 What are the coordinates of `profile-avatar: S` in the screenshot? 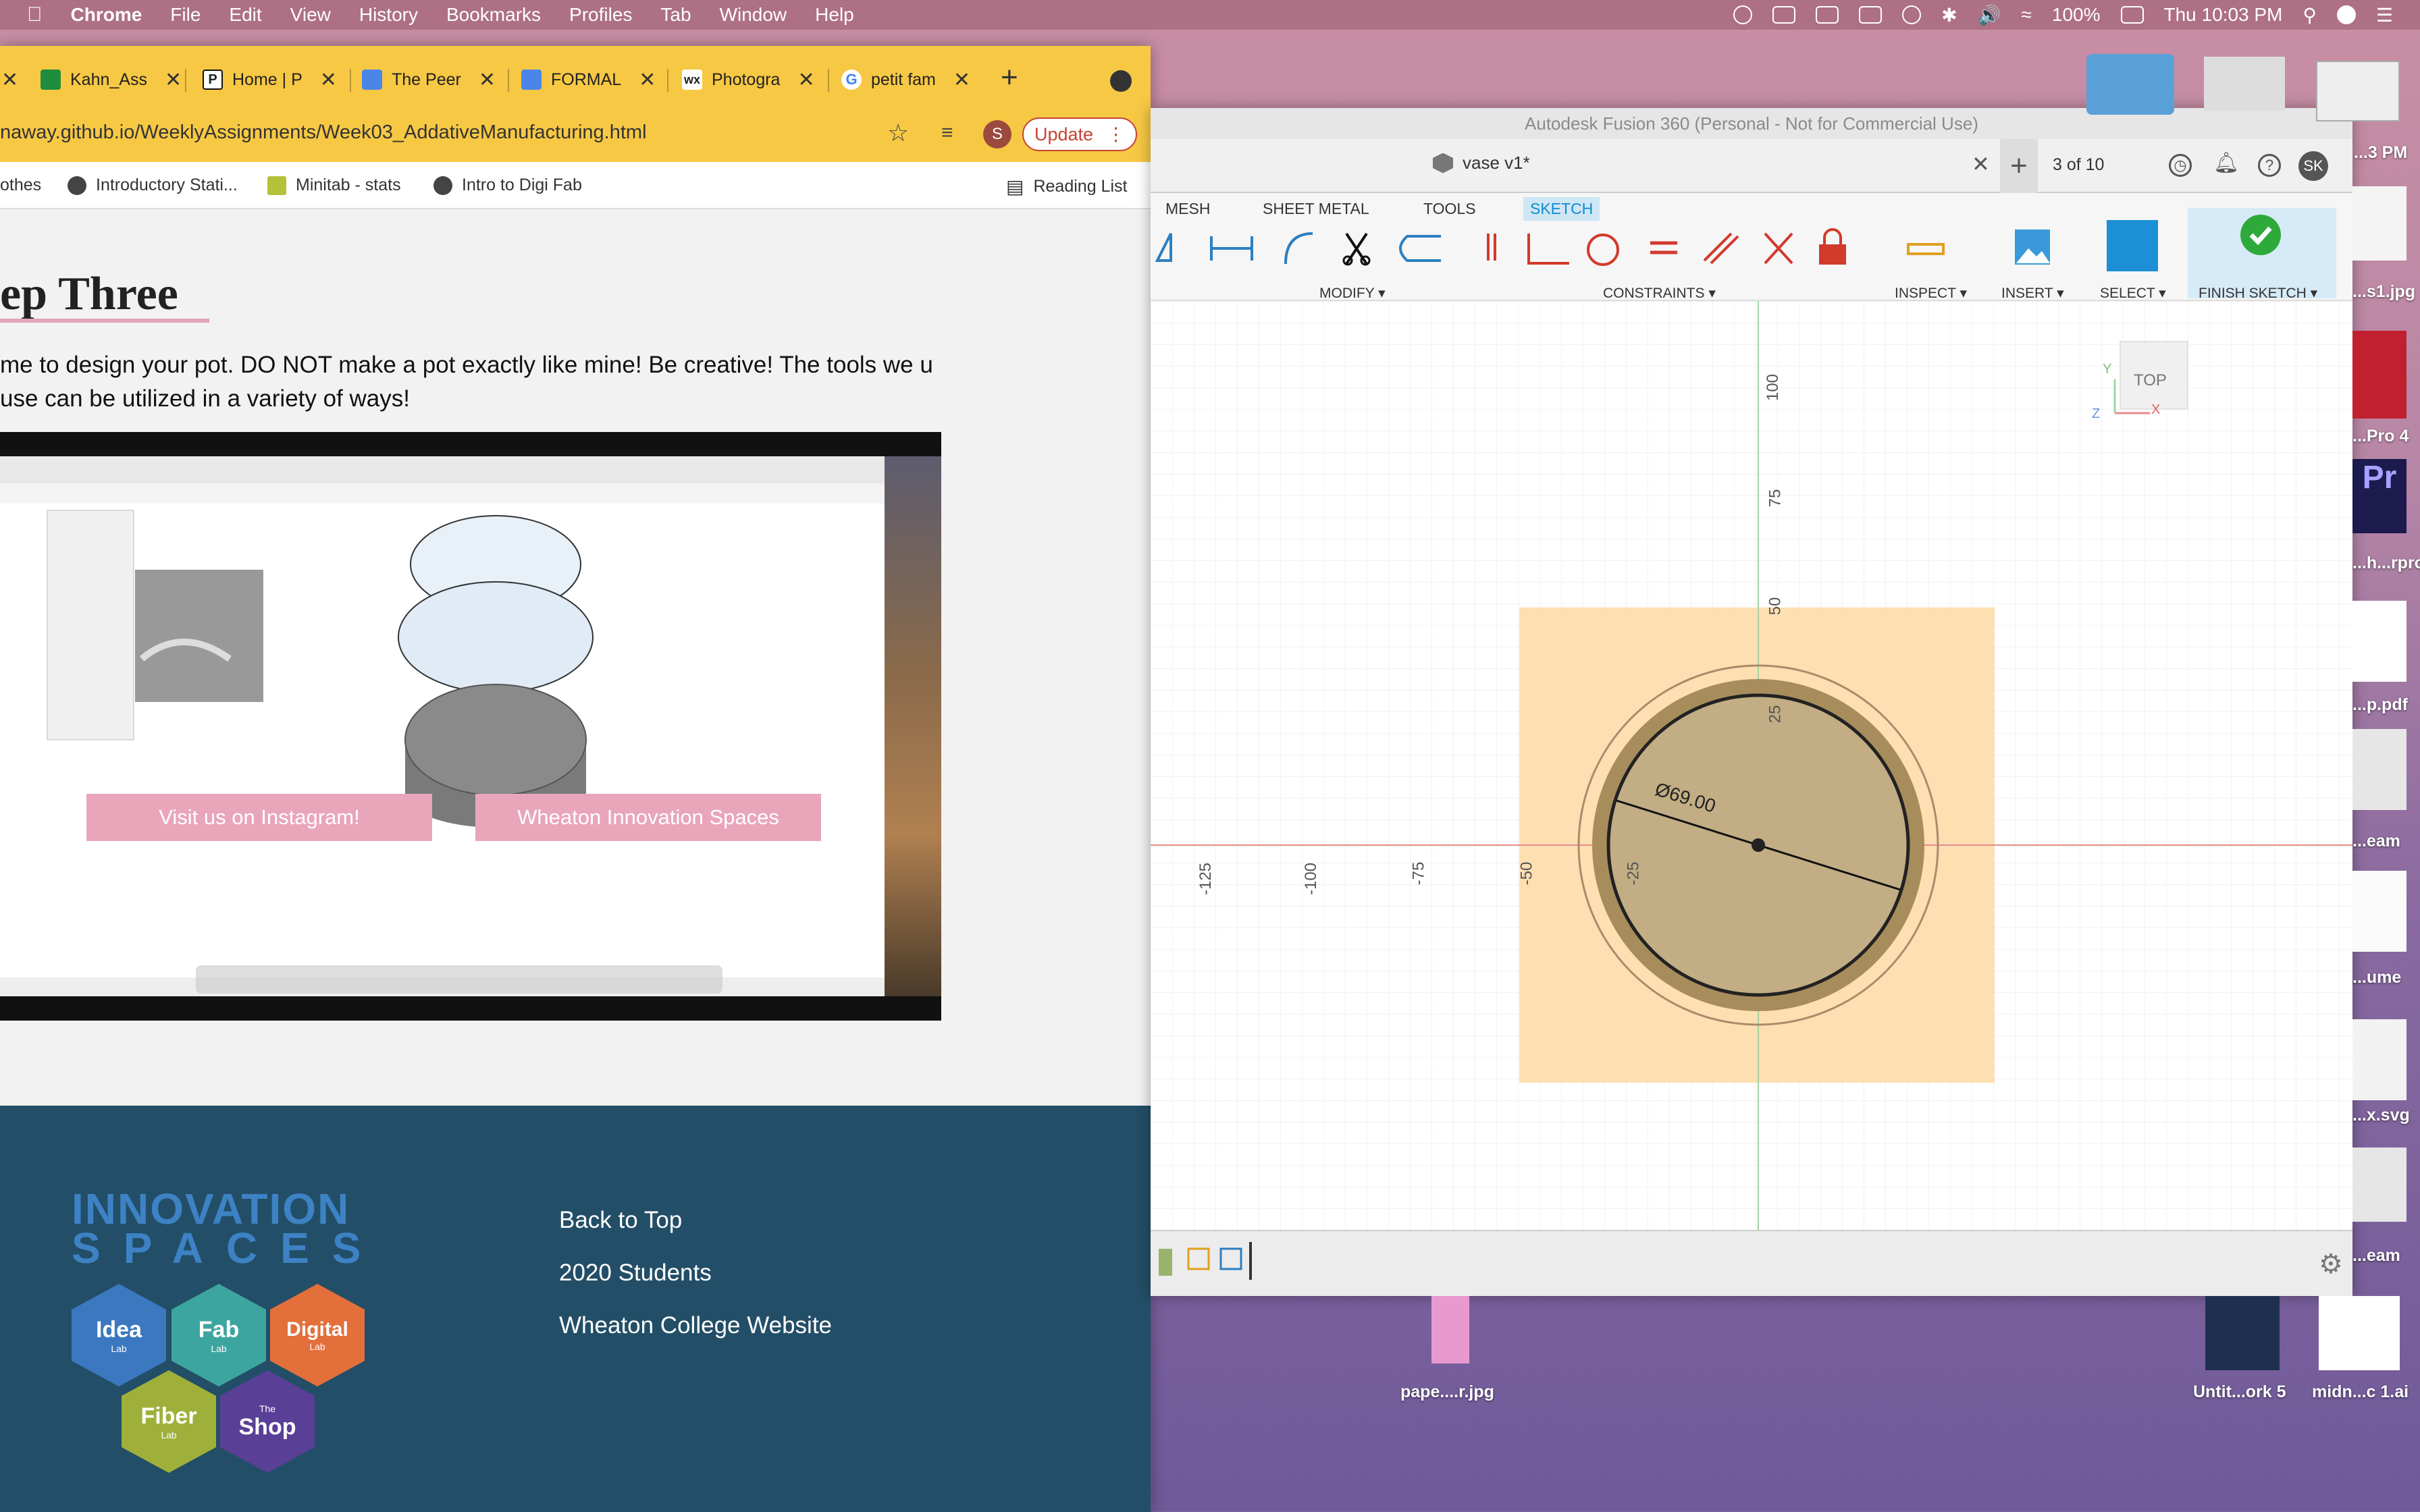 It's located at (997, 134).